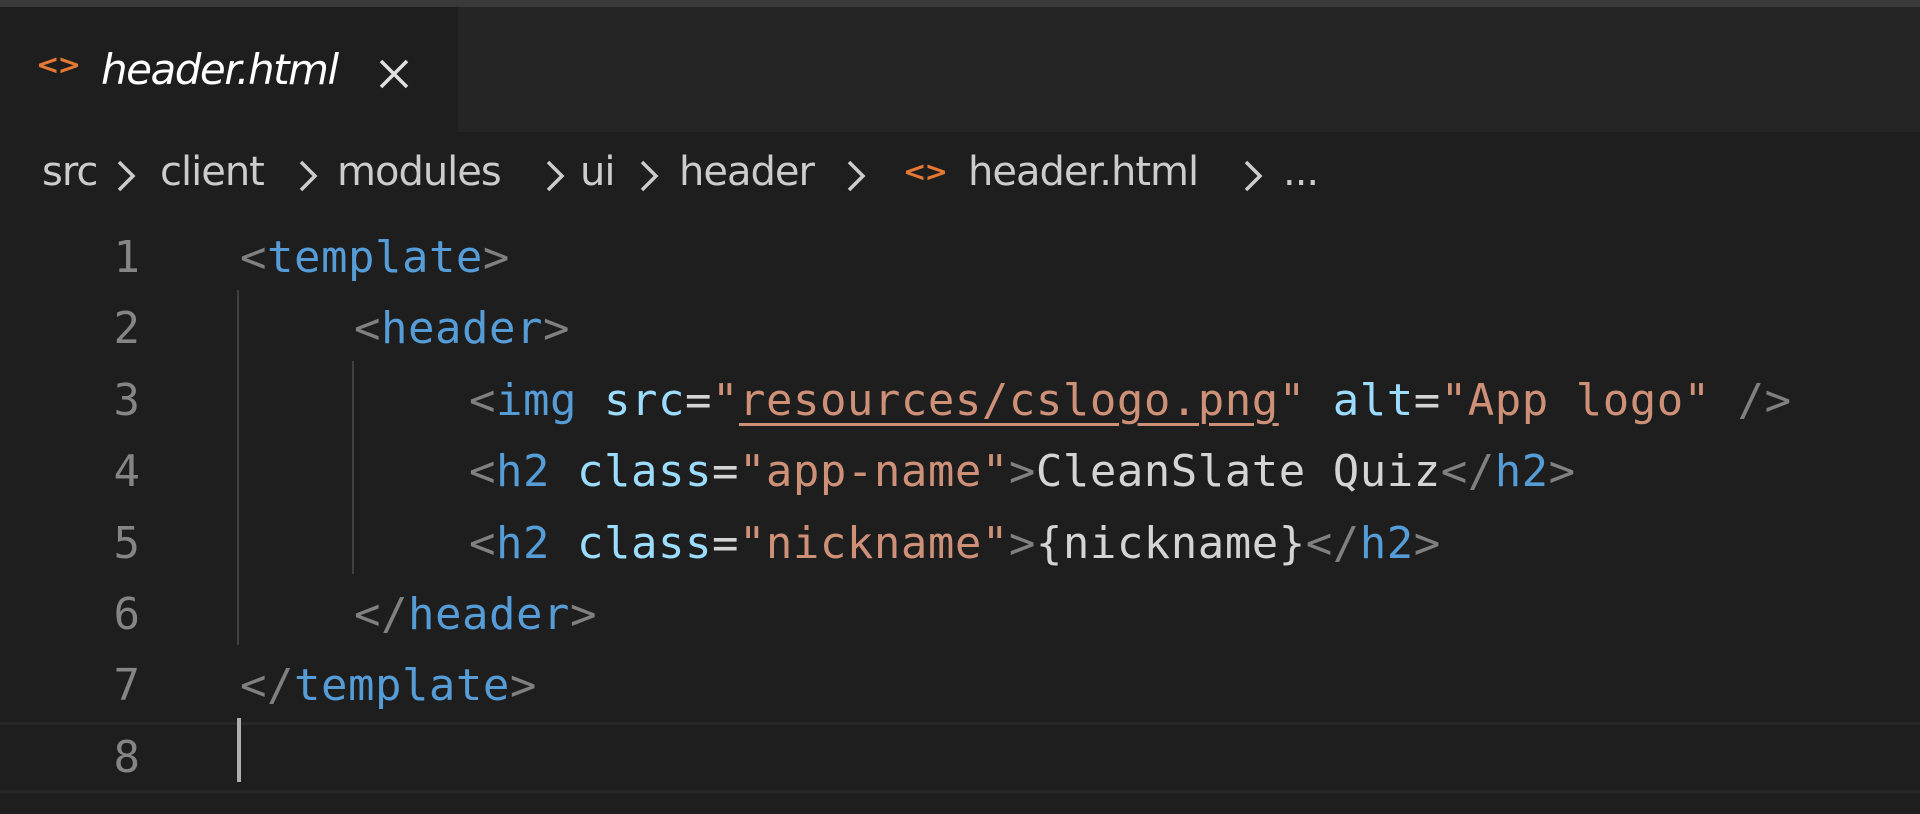 This screenshot has height=814, width=1920. I want to click on tab-header-html: <> header.html, so click(229, 69).